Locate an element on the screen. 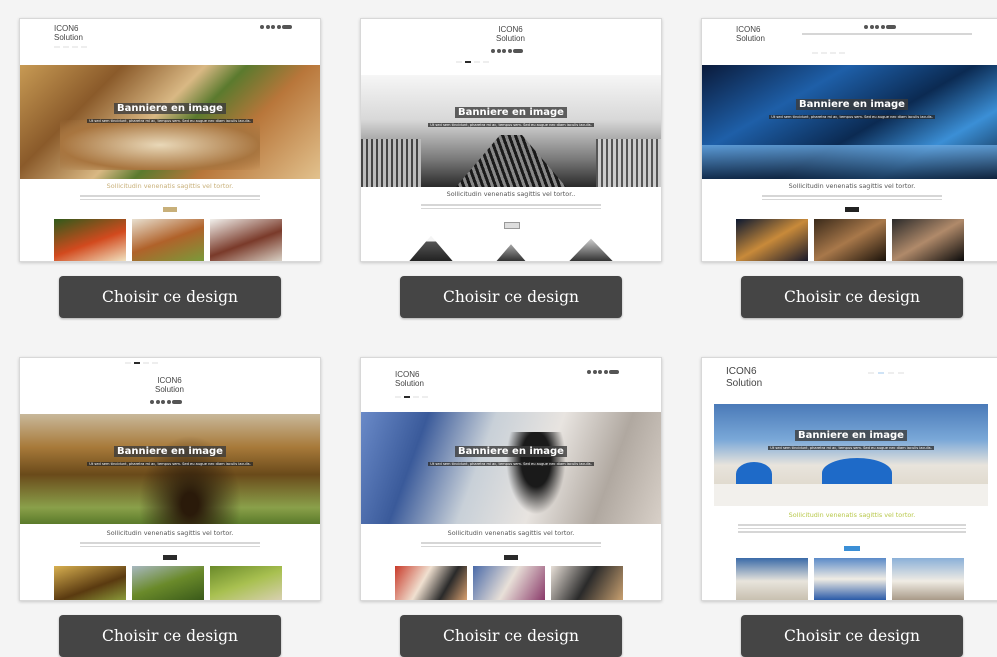  choose-design-button-2: Choisir ce design is located at coordinates (511, 297).